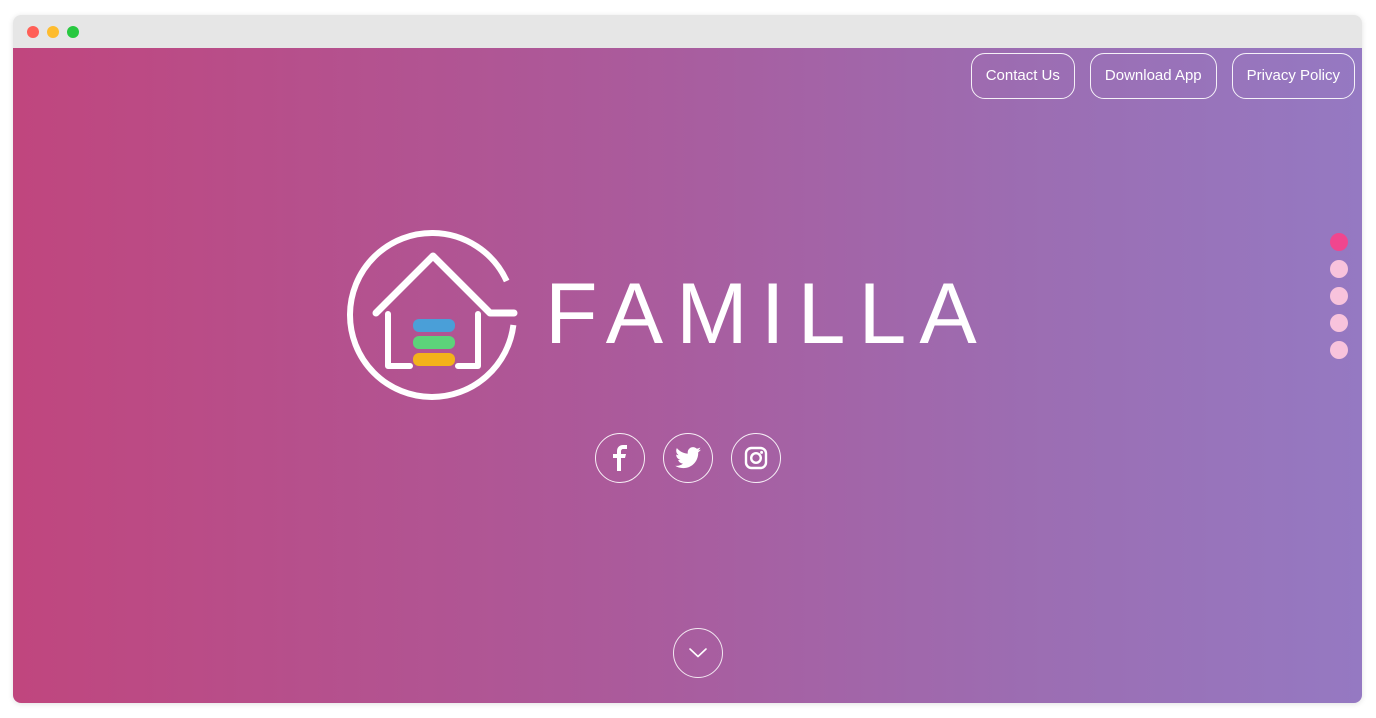  I want to click on house-logo-icon, so click(432, 314).